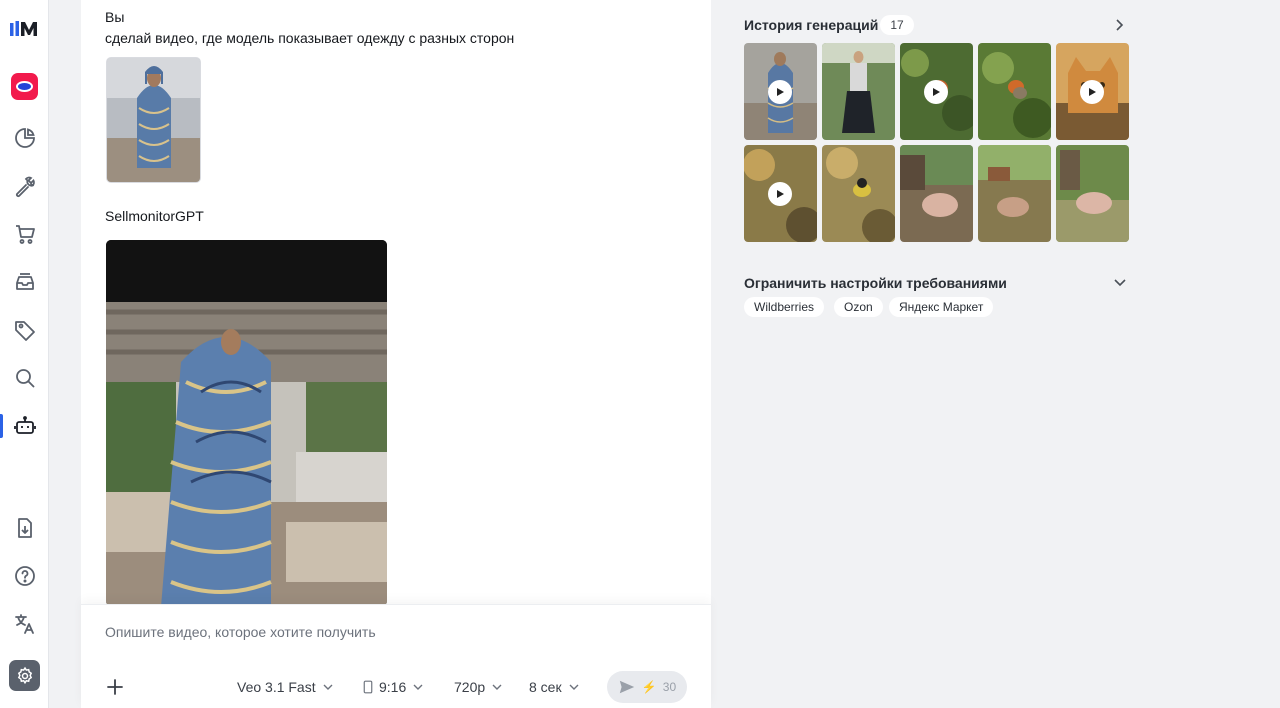 This screenshot has height=708, width=1280. What do you see at coordinates (858, 307) in the screenshot?
I see `chip-ozon: Ozon` at bounding box center [858, 307].